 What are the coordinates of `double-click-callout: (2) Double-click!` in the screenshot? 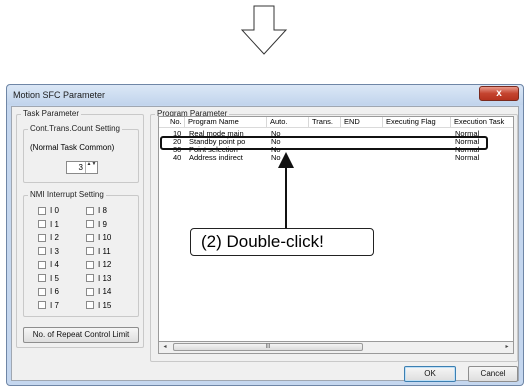 It's located at (282, 242).